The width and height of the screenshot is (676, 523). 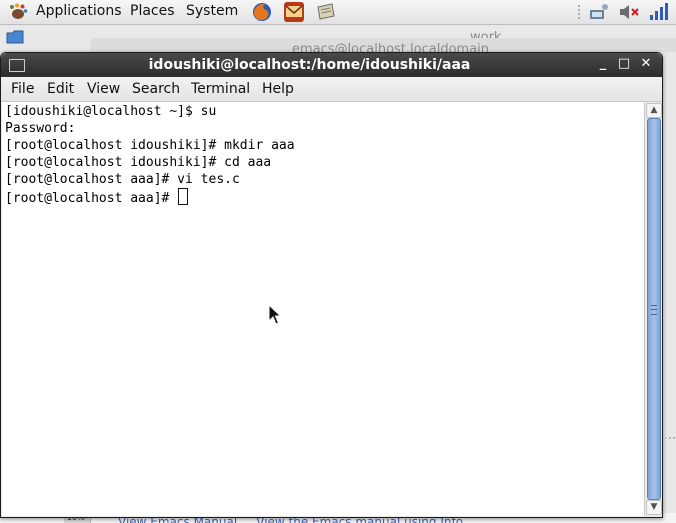 What do you see at coordinates (262, 12) in the screenshot?
I see `firefox-icon` at bounding box center [262, 12].